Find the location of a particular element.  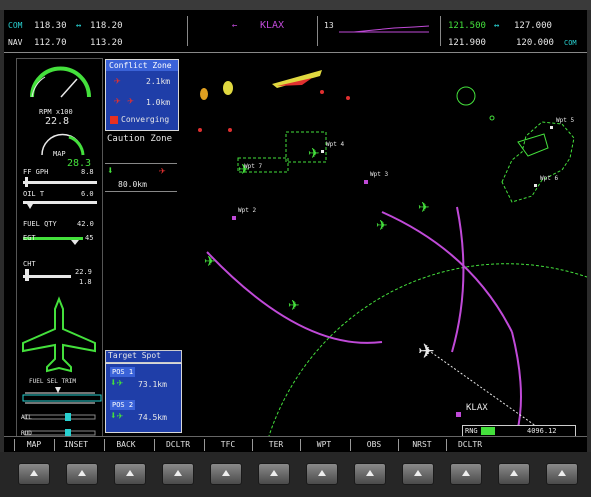

warning-square-icon is located at coordinates (114, 120).